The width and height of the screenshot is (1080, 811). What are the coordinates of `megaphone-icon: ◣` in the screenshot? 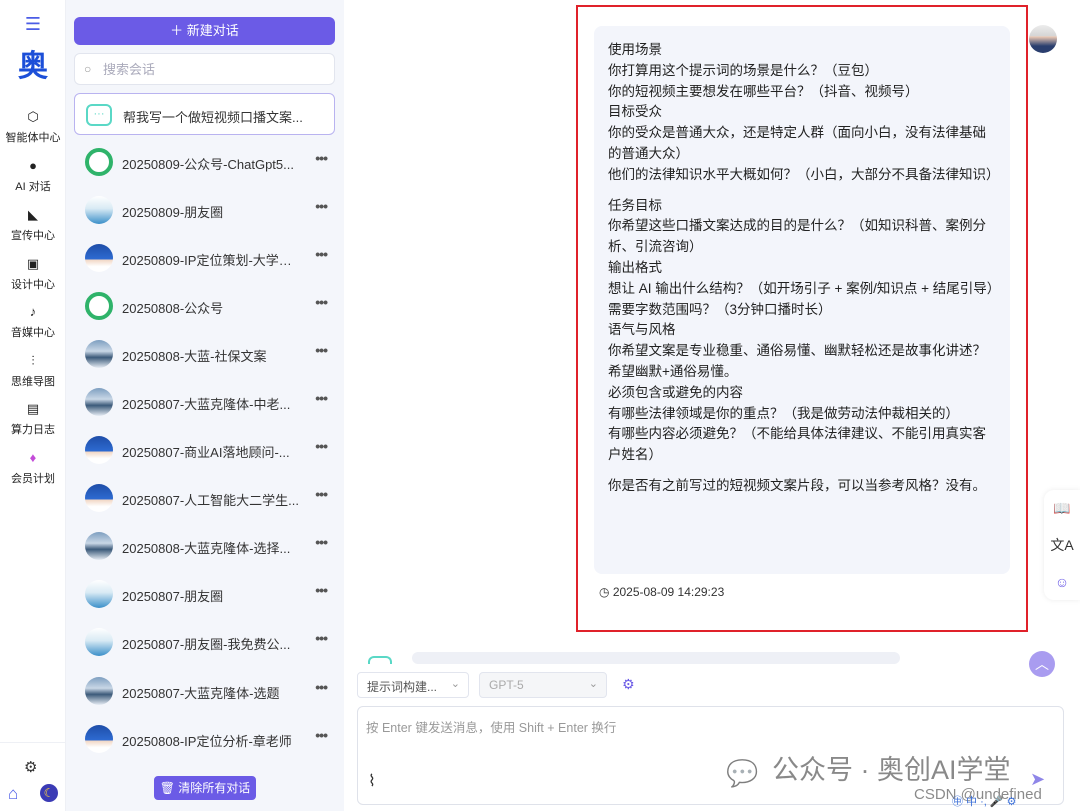 It's located at (33, 214).